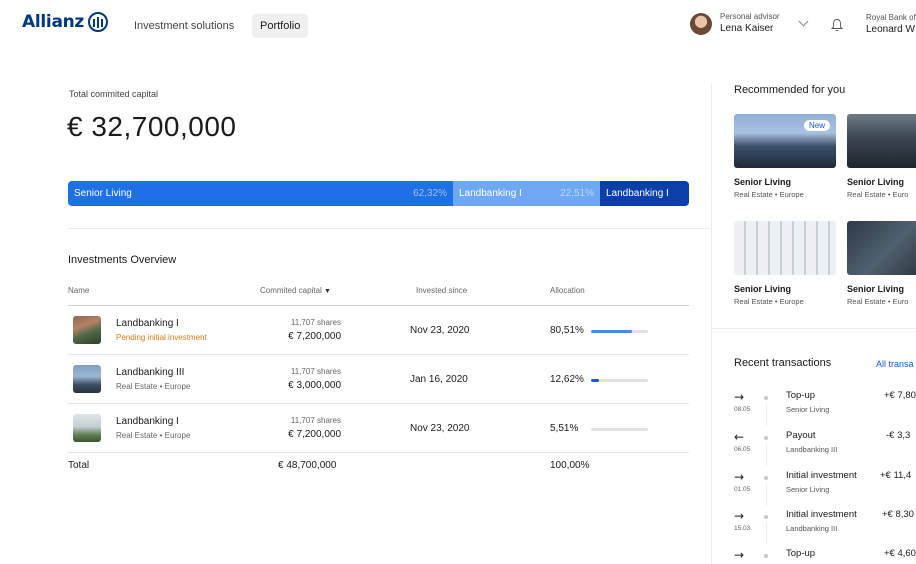 The height and width of the screenshot is (564, 916). I want to click on allocation-segment-senior-living: Senior Living 62,32%, so click(260, 193).